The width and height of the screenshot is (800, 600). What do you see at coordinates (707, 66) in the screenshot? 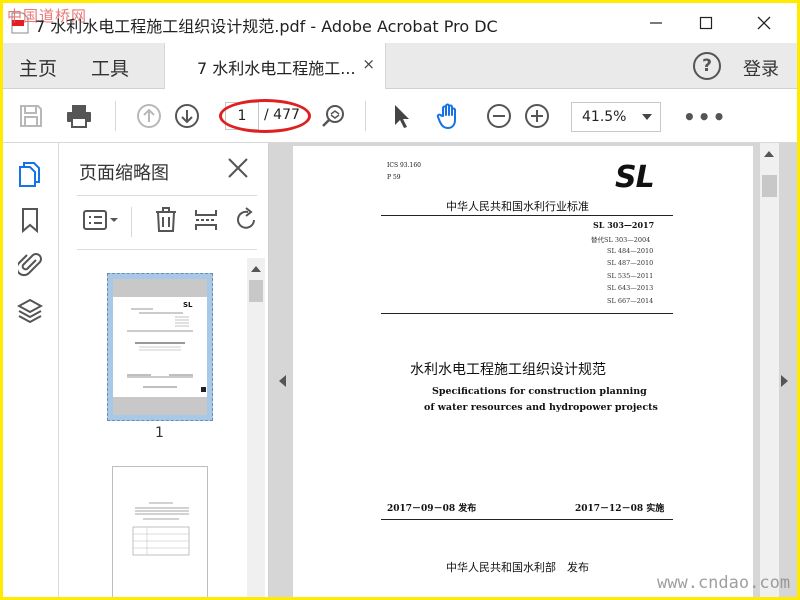
I see `help-button: ?` at bounding box center [707, 66].